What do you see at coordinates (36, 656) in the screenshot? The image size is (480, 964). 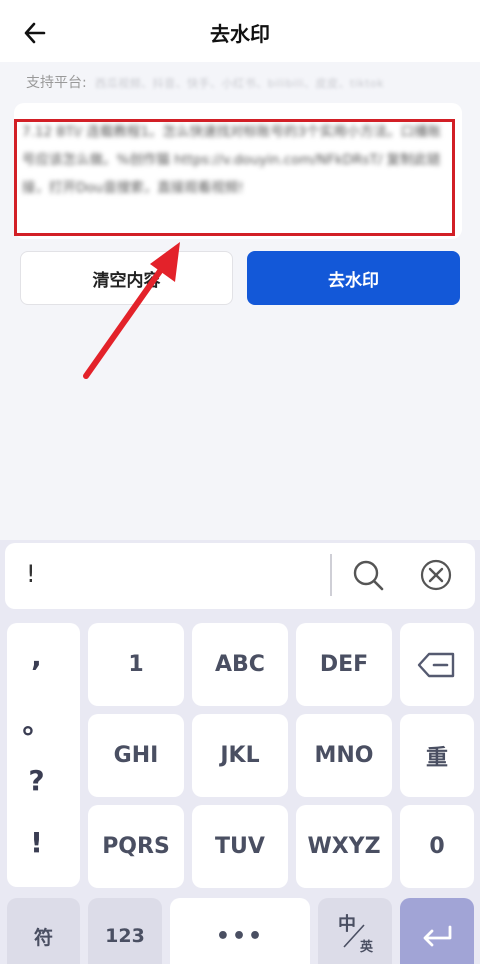 I see `punct-key-comma: ,` at bounding box center [36, 656].